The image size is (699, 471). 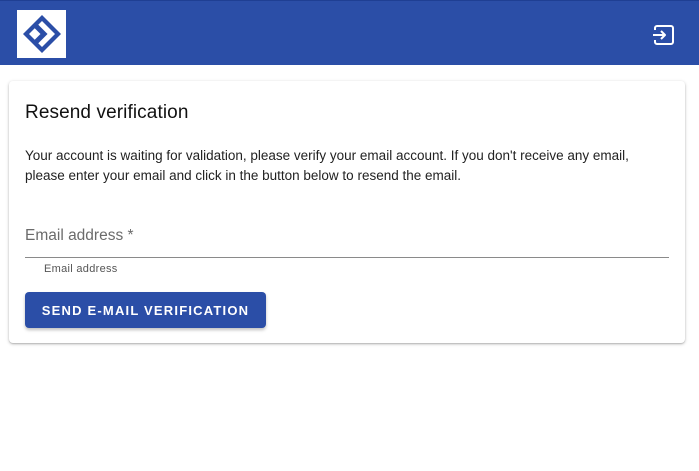 What do you see at coordinates (81, 269) in the screenshot?
I see `email-helper-text: Email address` at bounding box center [81, 269].